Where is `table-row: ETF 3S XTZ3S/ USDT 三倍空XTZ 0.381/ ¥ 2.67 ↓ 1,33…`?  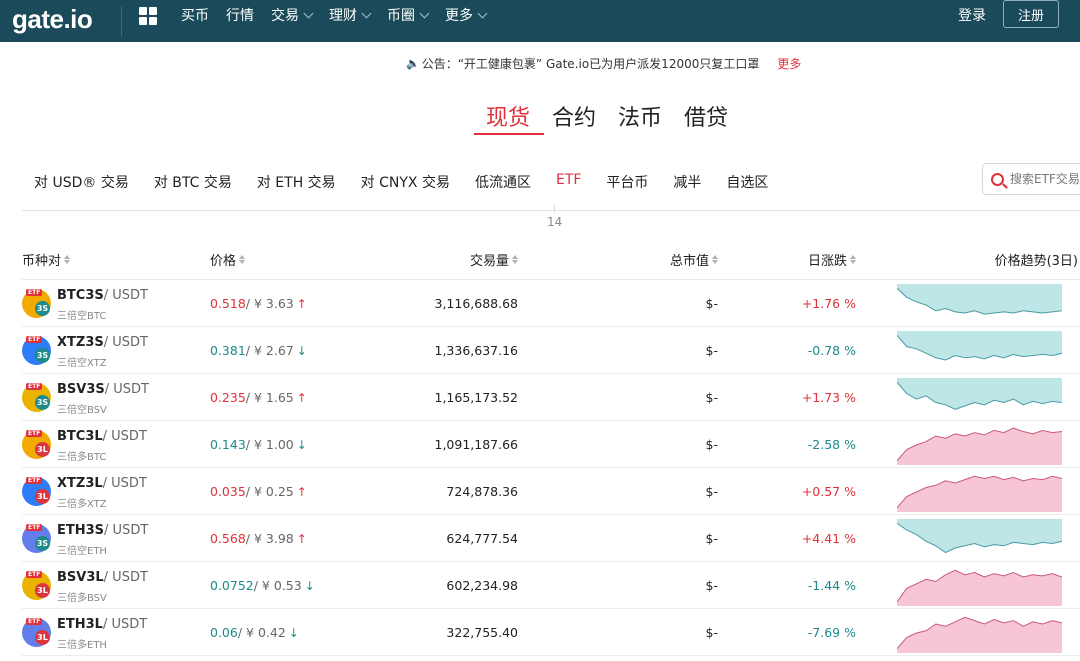 table-row: ETF 3S XTZ3S/ USDT 三倍空XTZ 0.381/ ¥ 2.67 ↓ 1,33… is located at coordinates (540, 350).